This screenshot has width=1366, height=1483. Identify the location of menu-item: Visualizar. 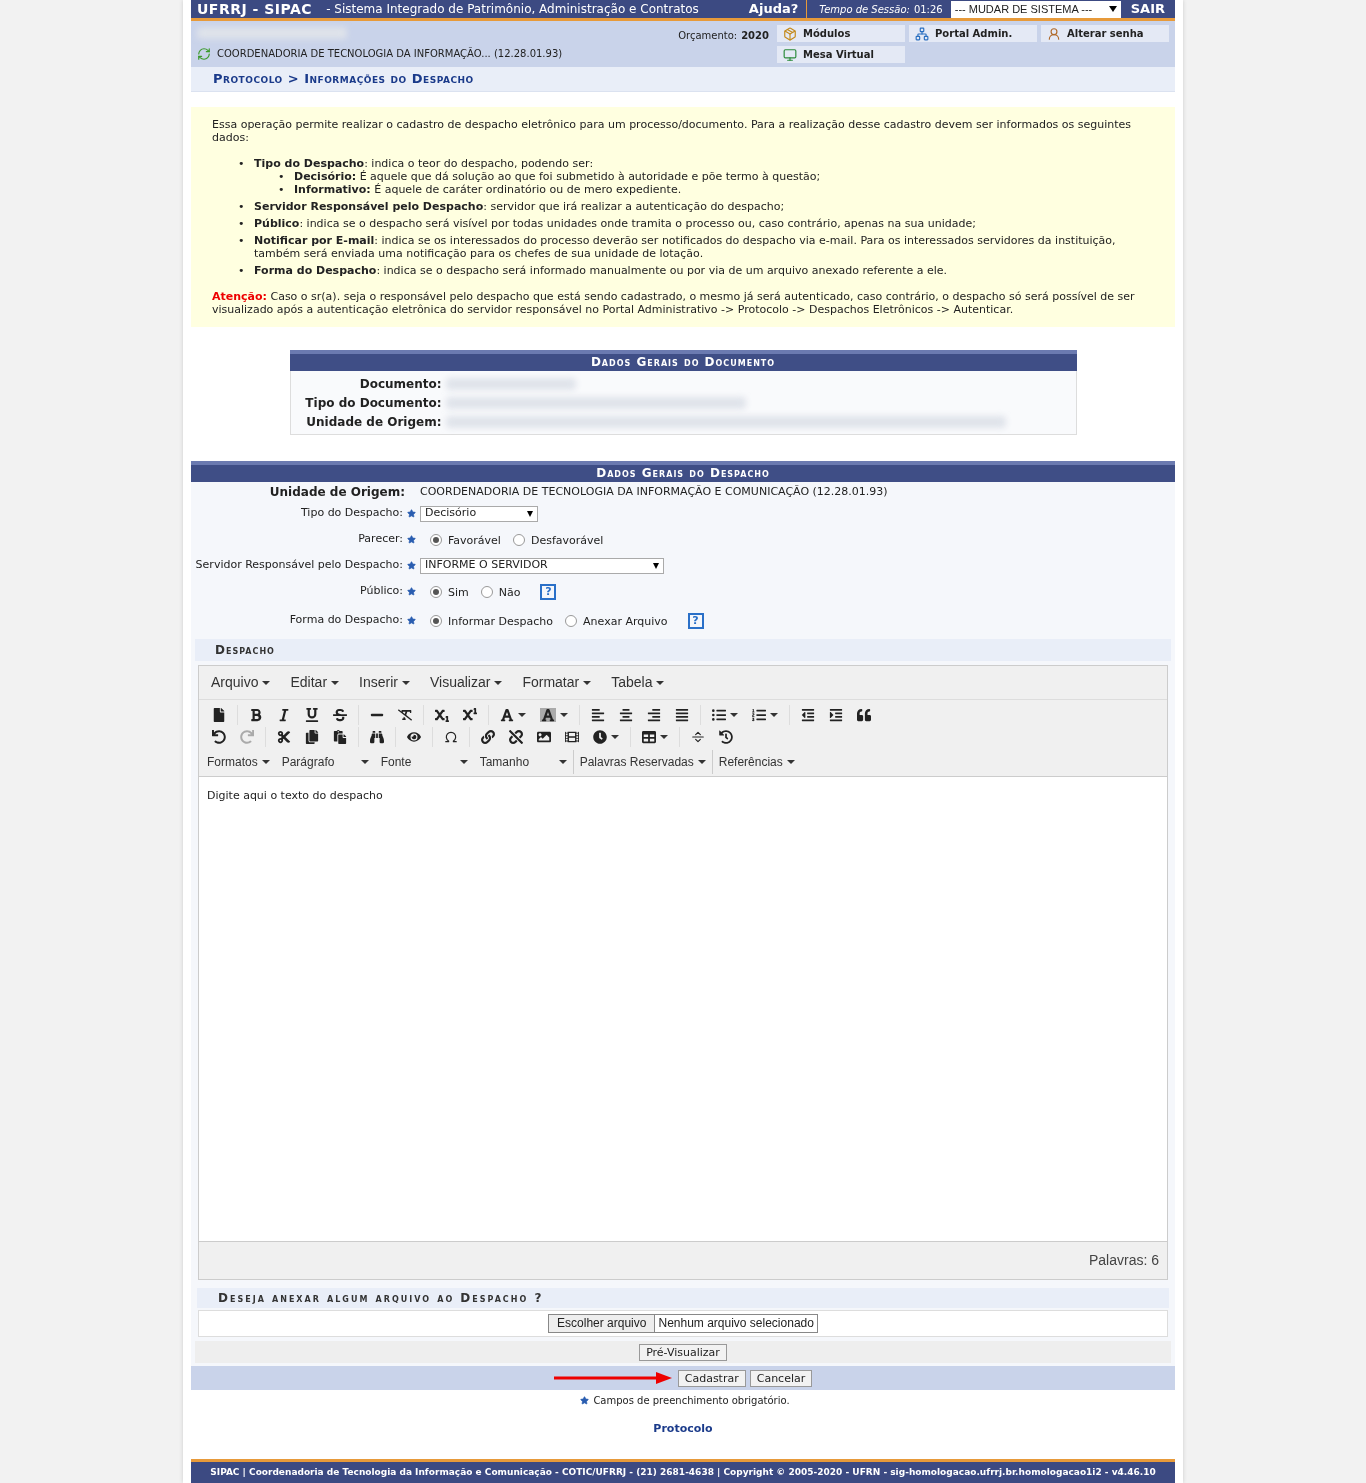
(466, 682).